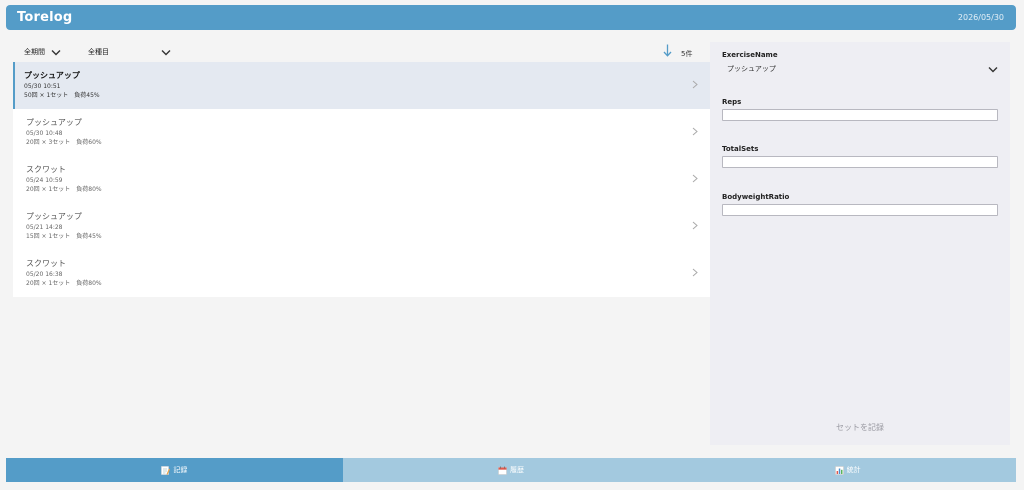 The image size is (1024, 490). What do you see at coordinates (687, 54) in the screenshot?
I see `record-count: 5件` at bounding box center [687, 54].